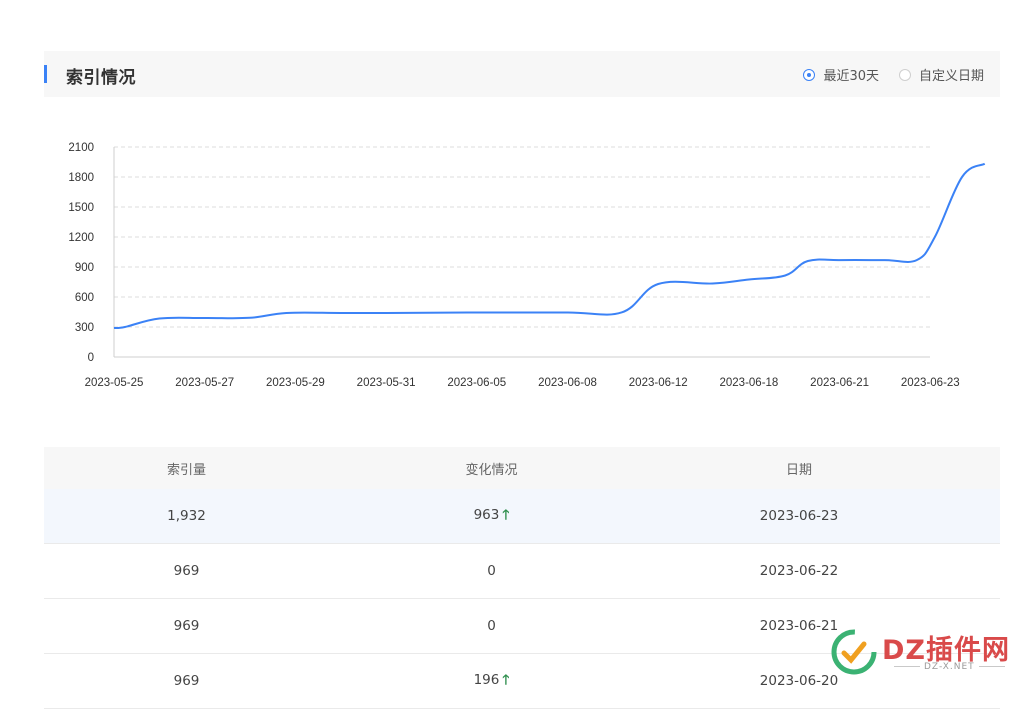 This screenshot has width=1031, height=709. What do you see at coordinates (748, 383) in the screenshot?
I see `x-tick-label: 2023-06-18` at bounding box center [748, 383].